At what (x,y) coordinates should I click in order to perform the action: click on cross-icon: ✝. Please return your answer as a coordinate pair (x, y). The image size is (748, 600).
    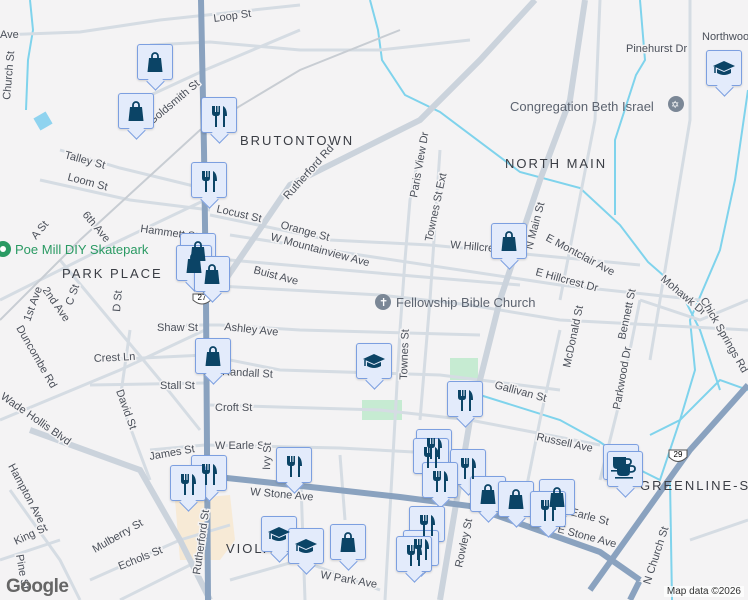
    Looking at the image, I should click on (383, 303).